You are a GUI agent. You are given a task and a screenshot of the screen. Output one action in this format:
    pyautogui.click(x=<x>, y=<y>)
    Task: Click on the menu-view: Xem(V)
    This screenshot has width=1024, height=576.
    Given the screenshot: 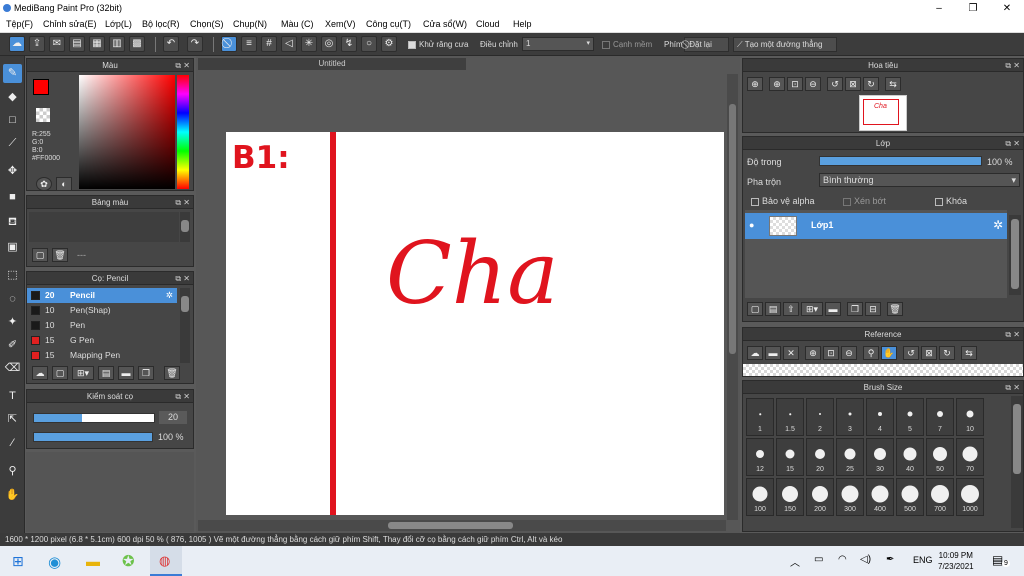 What is the action you would take?
    pyautogui.click(x=340, y=24)
    